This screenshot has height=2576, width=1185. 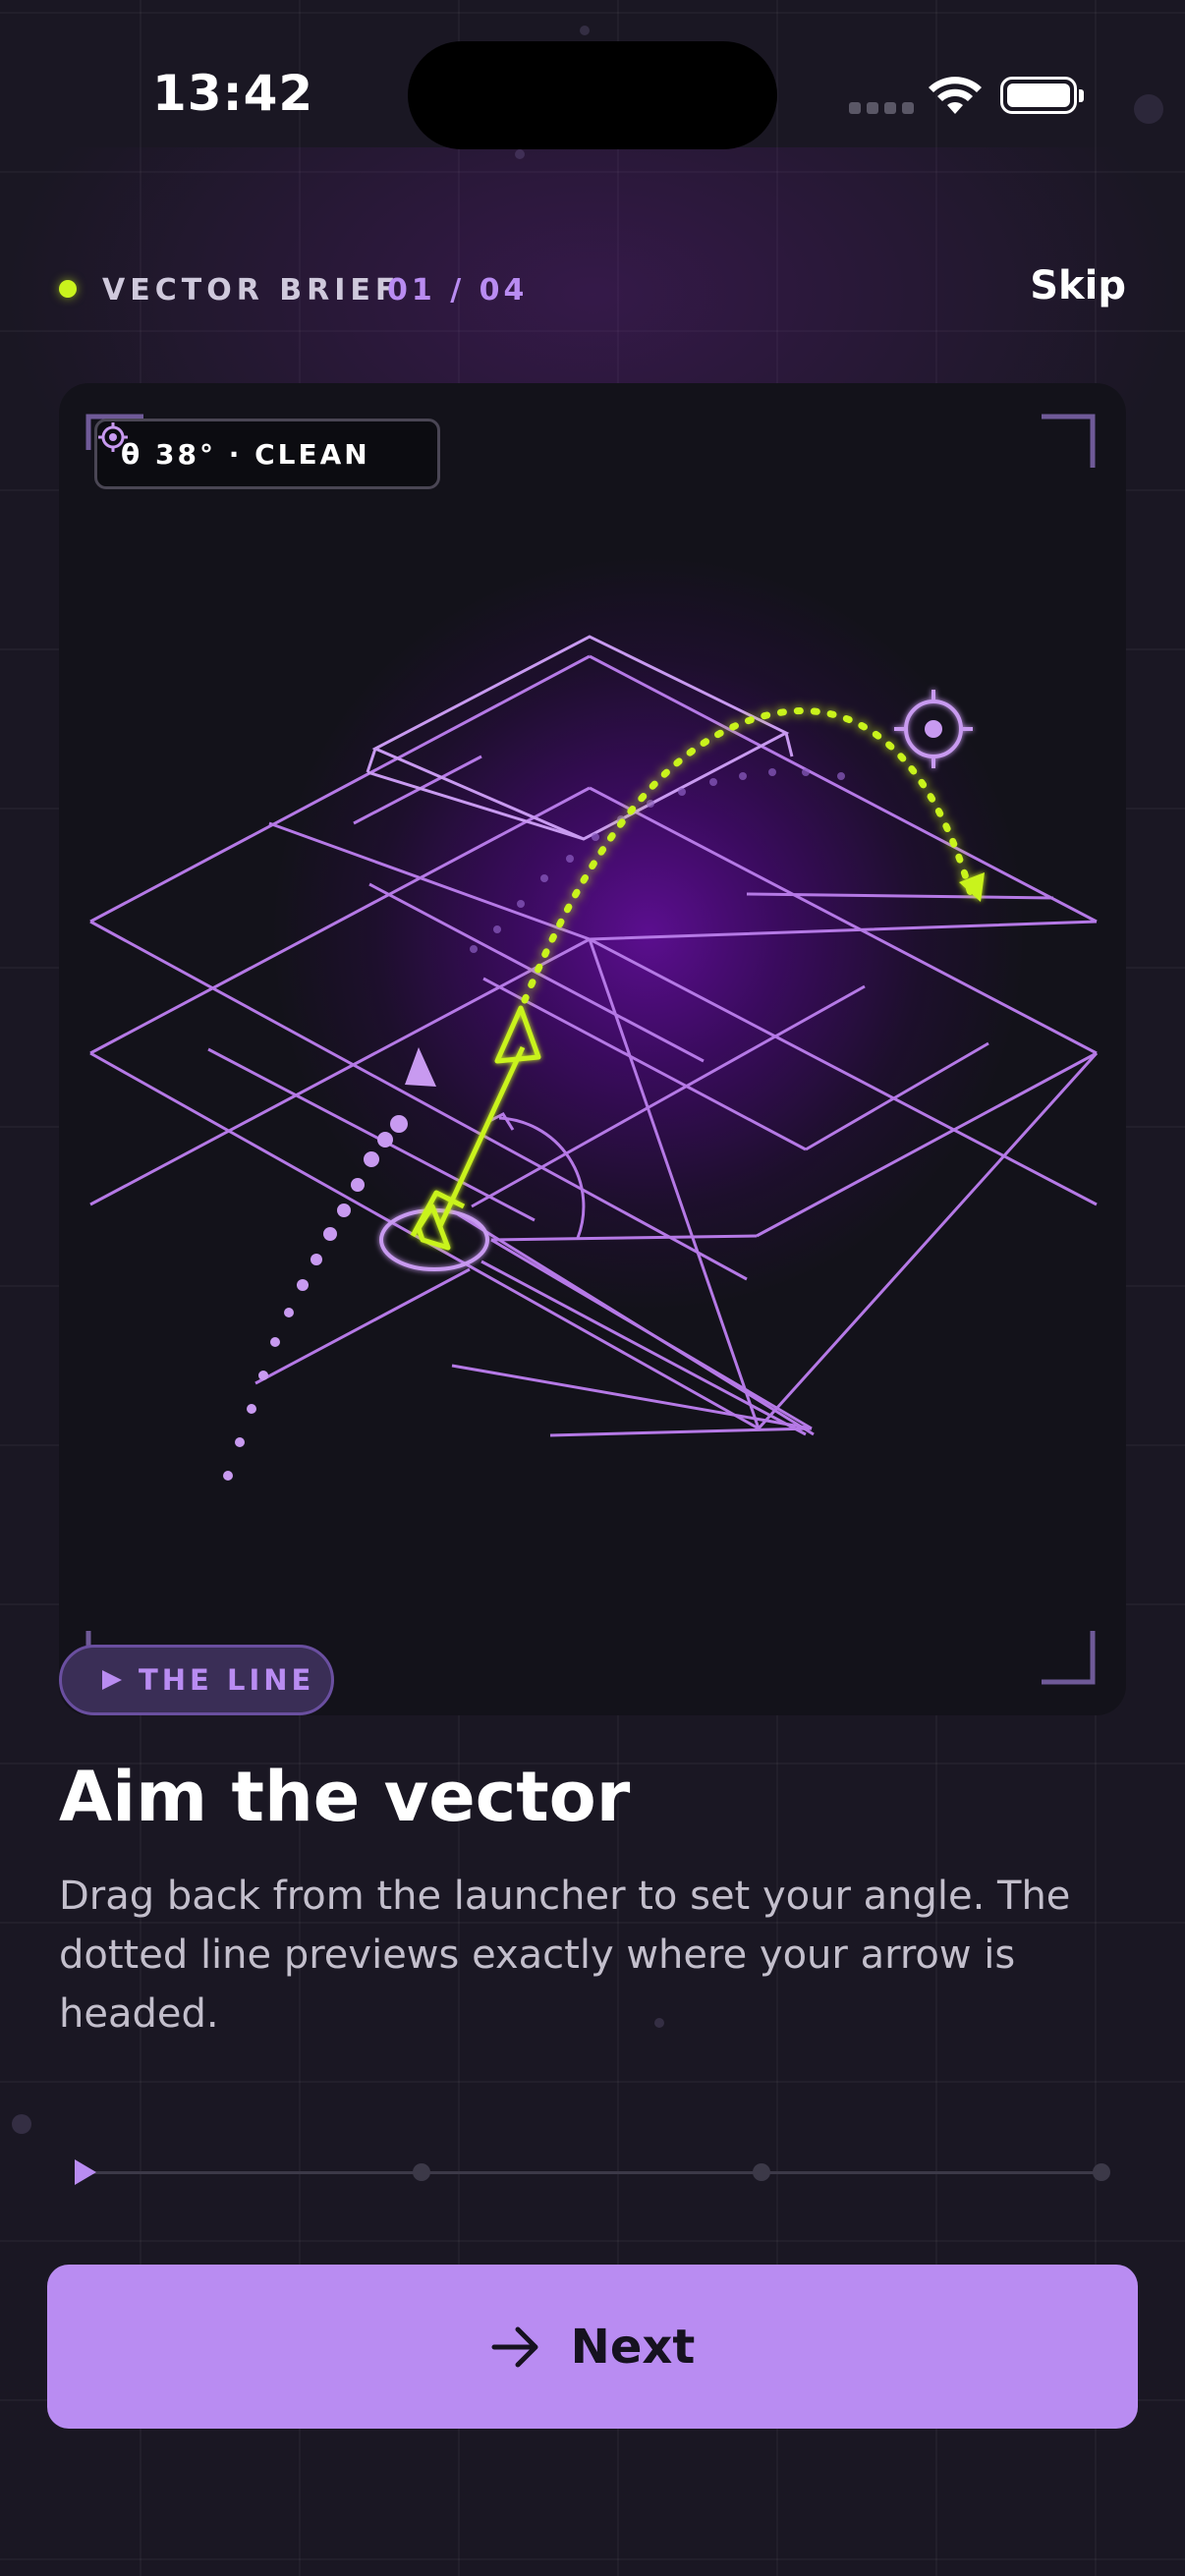 What do you see at coordinates (458, 290) in the screenshot?
I see `step-counter: 01 / 04` at bounding box center [458, 290].